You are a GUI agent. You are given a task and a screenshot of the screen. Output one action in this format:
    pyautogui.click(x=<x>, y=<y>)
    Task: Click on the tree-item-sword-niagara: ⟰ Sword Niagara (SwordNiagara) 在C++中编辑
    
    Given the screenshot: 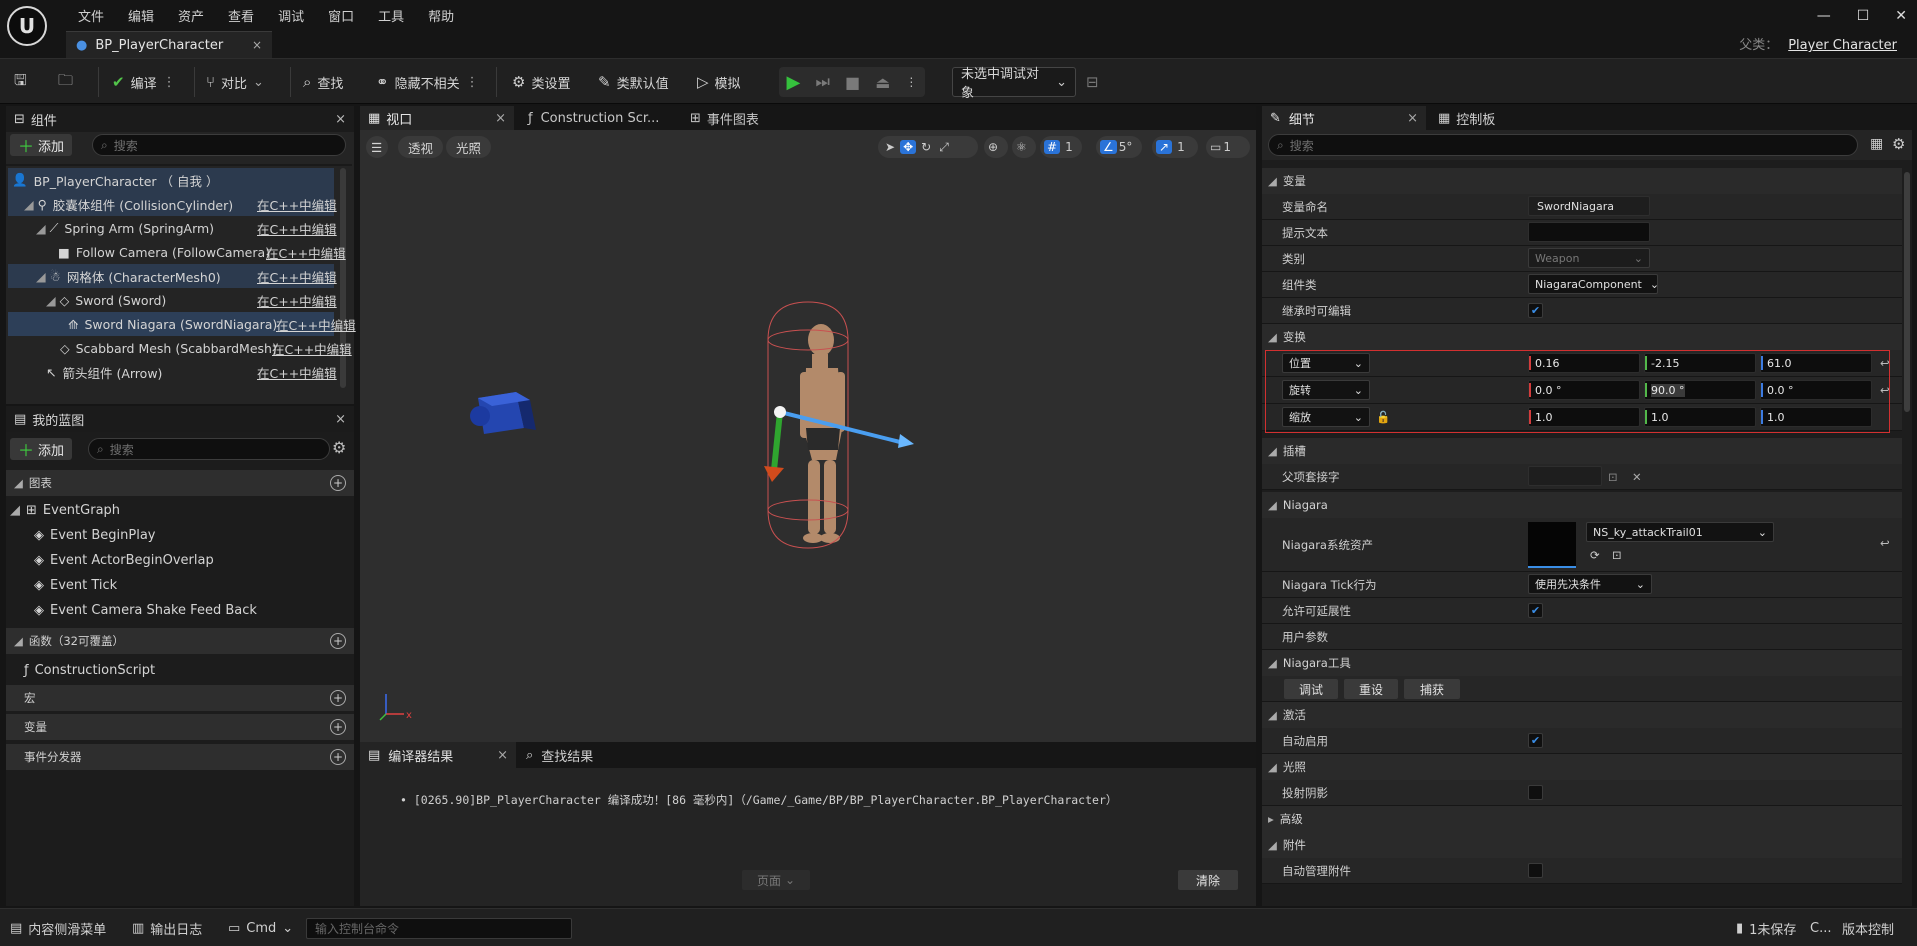 What is the action you would take?
    pyautogui.click(x=182, y=324)
    